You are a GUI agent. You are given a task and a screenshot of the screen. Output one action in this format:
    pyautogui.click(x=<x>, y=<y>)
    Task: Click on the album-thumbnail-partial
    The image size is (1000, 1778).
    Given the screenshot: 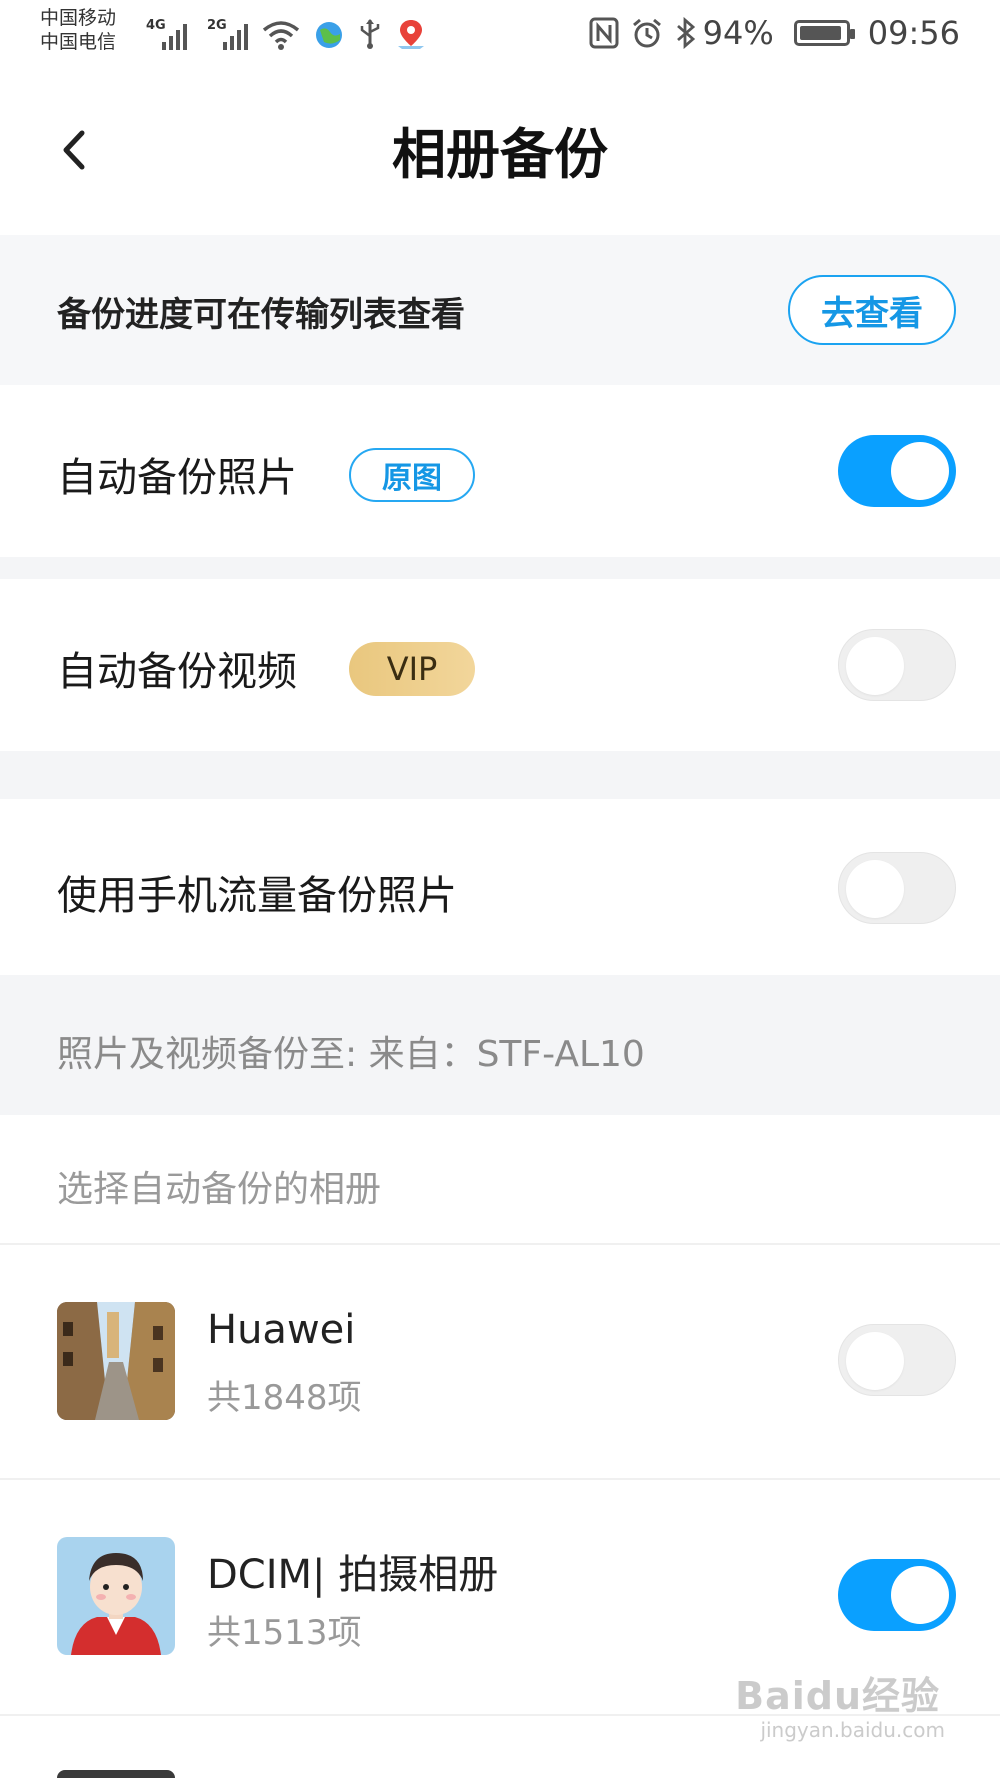 What is the action you would take?
    pyautogui.click(x=116, y=1774)
    